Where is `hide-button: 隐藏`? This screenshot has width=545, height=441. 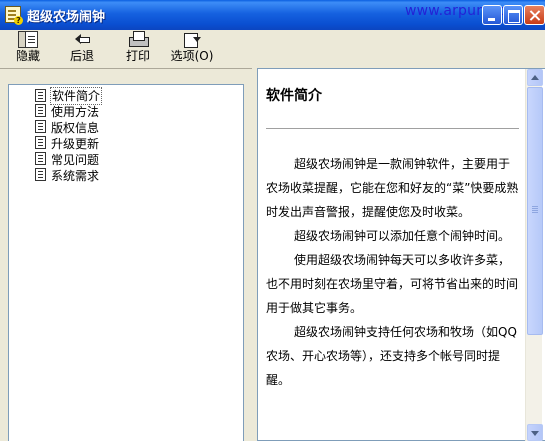 hide-button: 隐藏 is located at coordinates (28, 49).